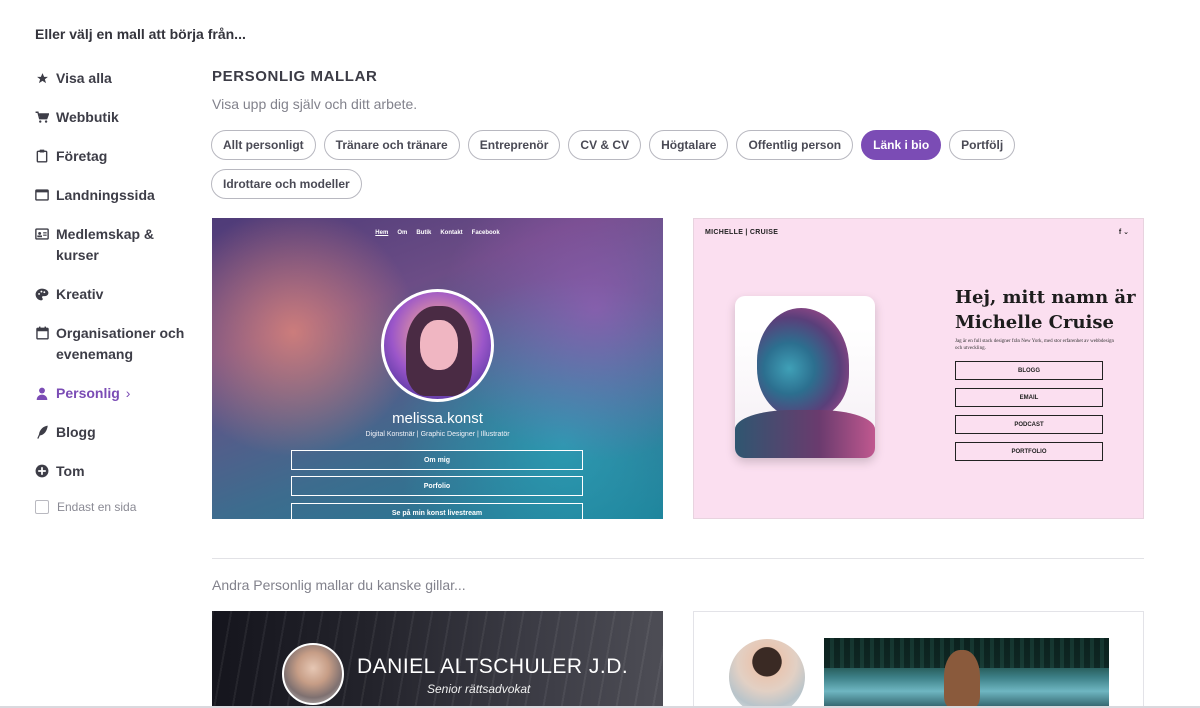  I want to click on template-link-button: Om mig, so click(437, 460).